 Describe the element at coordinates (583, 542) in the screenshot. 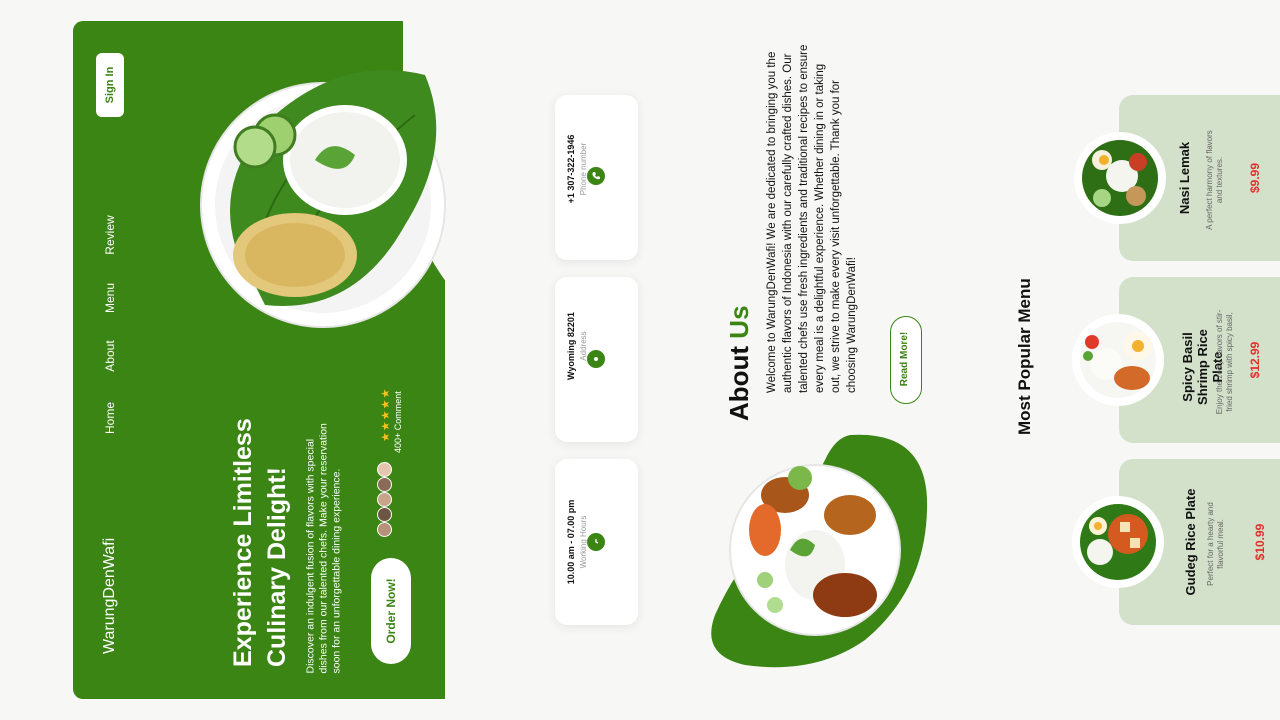

I see `working-hours-label: Working Hours` at that location.